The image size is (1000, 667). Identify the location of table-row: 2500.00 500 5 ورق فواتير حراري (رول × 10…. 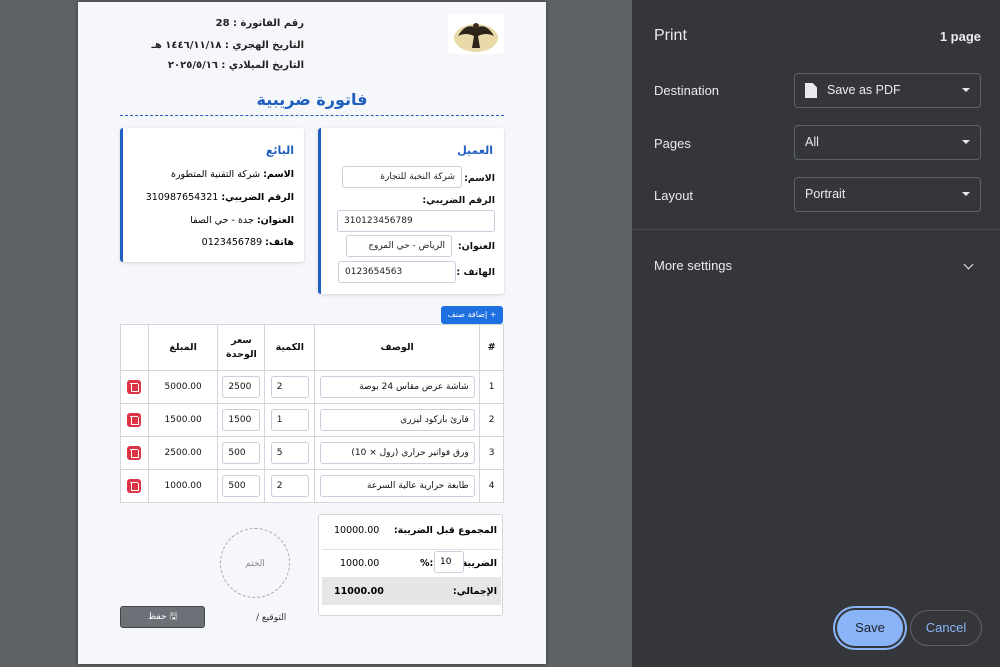
(312, 453).